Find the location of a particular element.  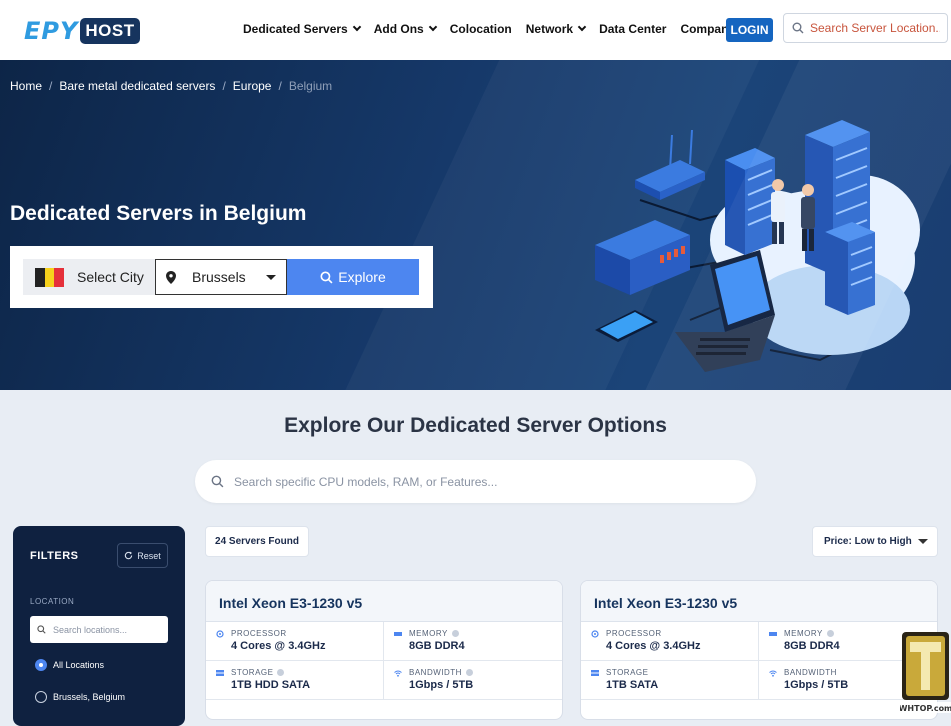

select-city-label-box: Select City is located at coordinates (89, 277).